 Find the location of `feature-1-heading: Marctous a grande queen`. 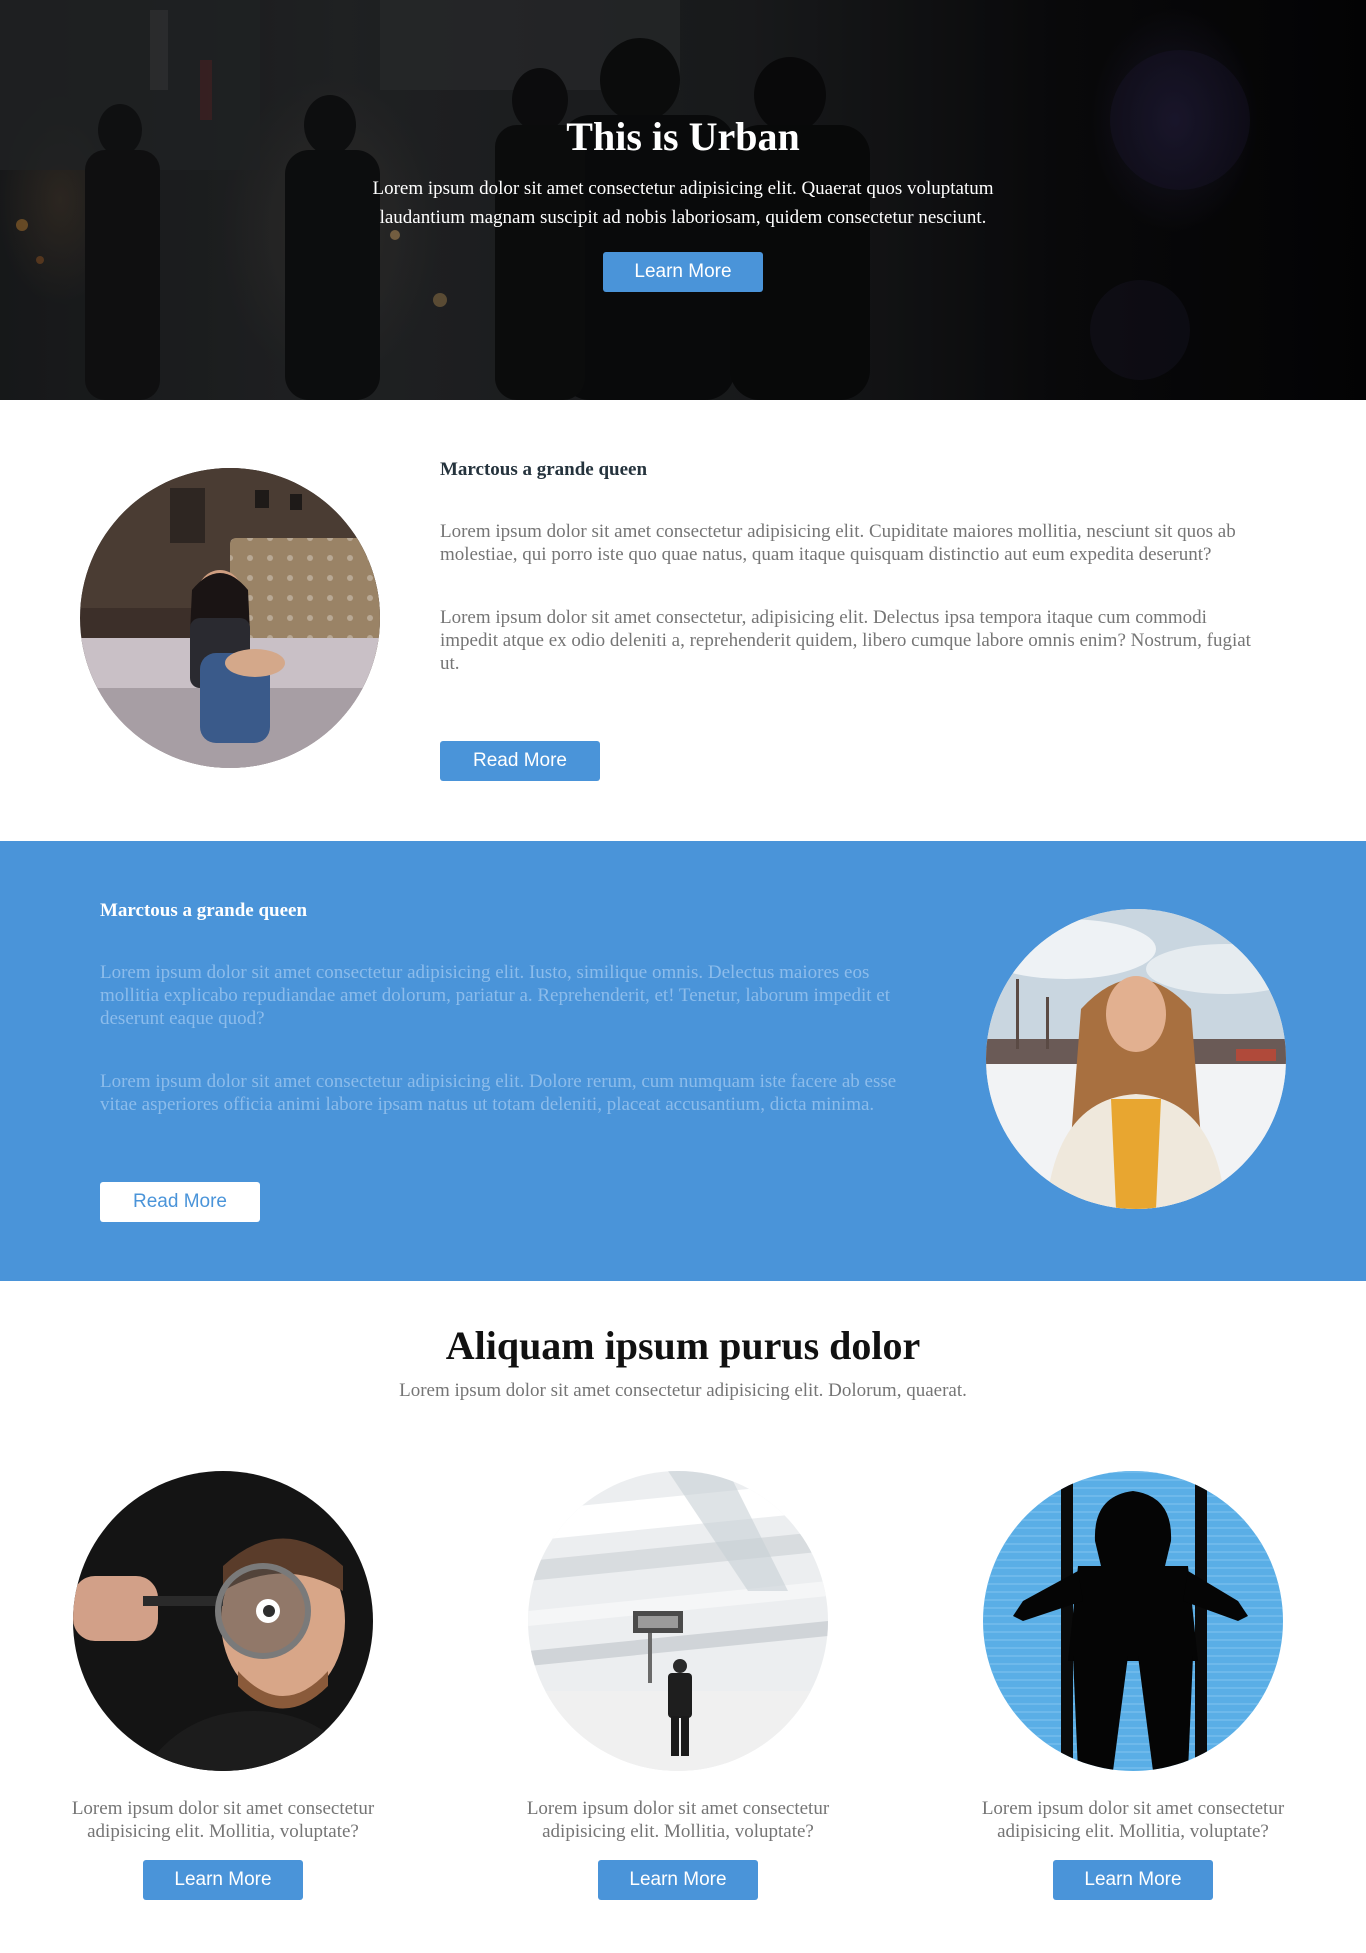

feature-1-heading: Marctous a grande queen is located at coordinates (544, 469).